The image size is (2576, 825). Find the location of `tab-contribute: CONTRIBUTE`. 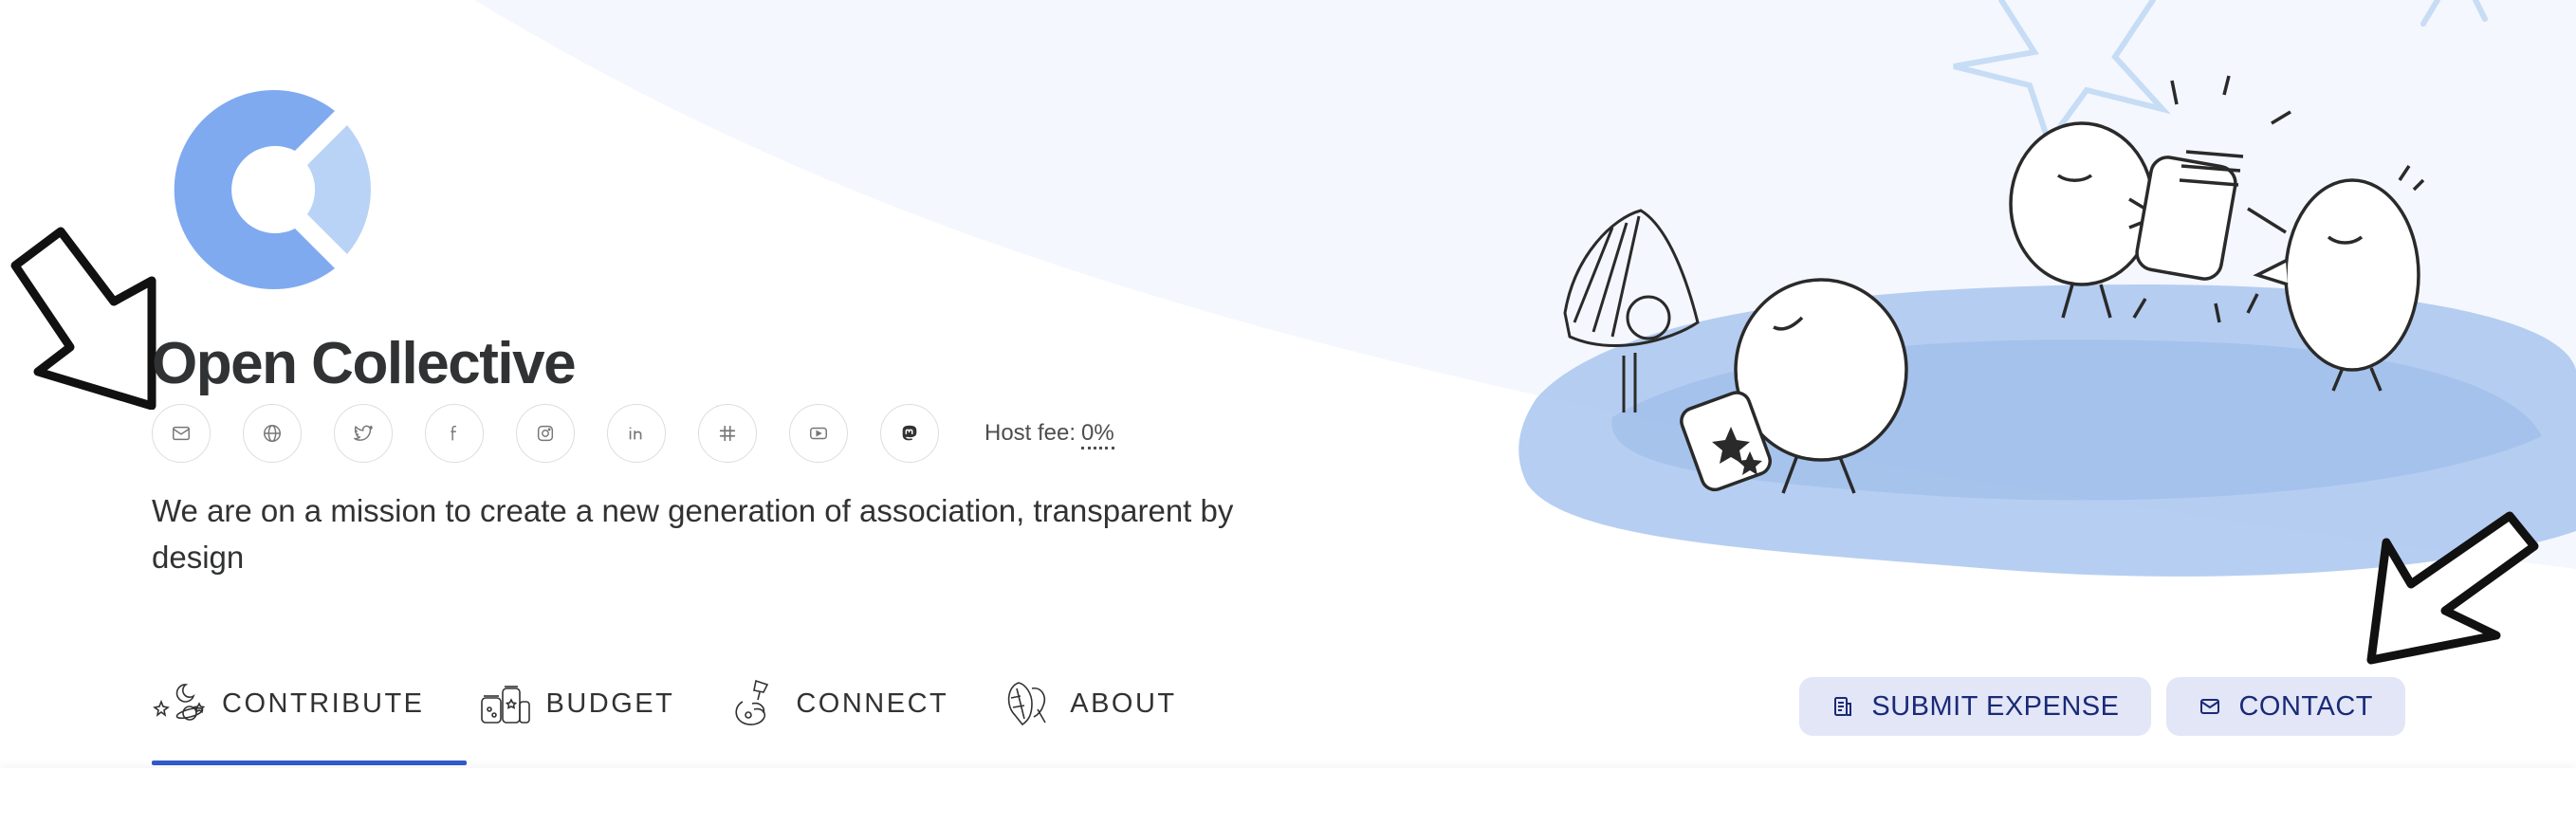

tab-contribute: CONTRIBUTE is located at coordinates (309, 717).